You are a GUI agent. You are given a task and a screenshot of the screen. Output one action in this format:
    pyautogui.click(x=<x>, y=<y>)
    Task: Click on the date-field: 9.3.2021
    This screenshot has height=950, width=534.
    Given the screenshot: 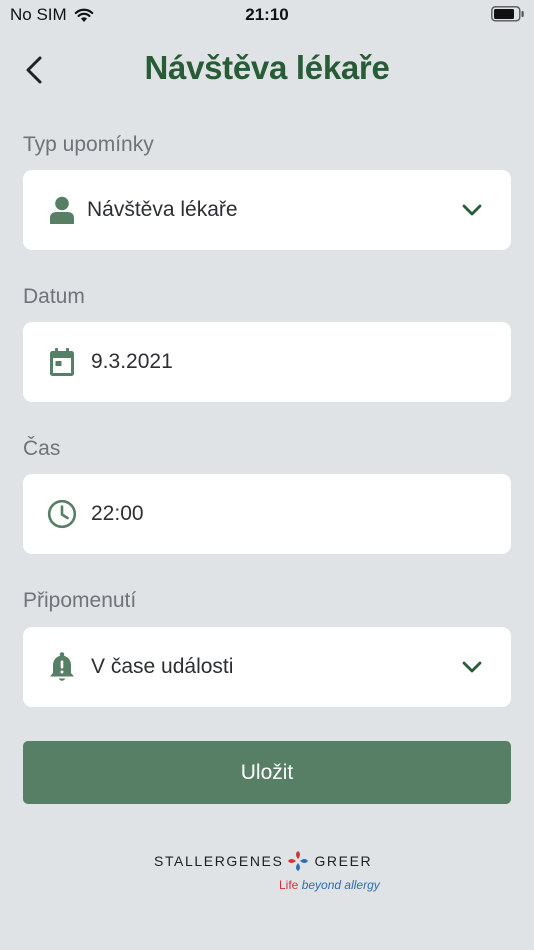 What is the action you would take?
    pyautogui.click(x=267, y=362)
    